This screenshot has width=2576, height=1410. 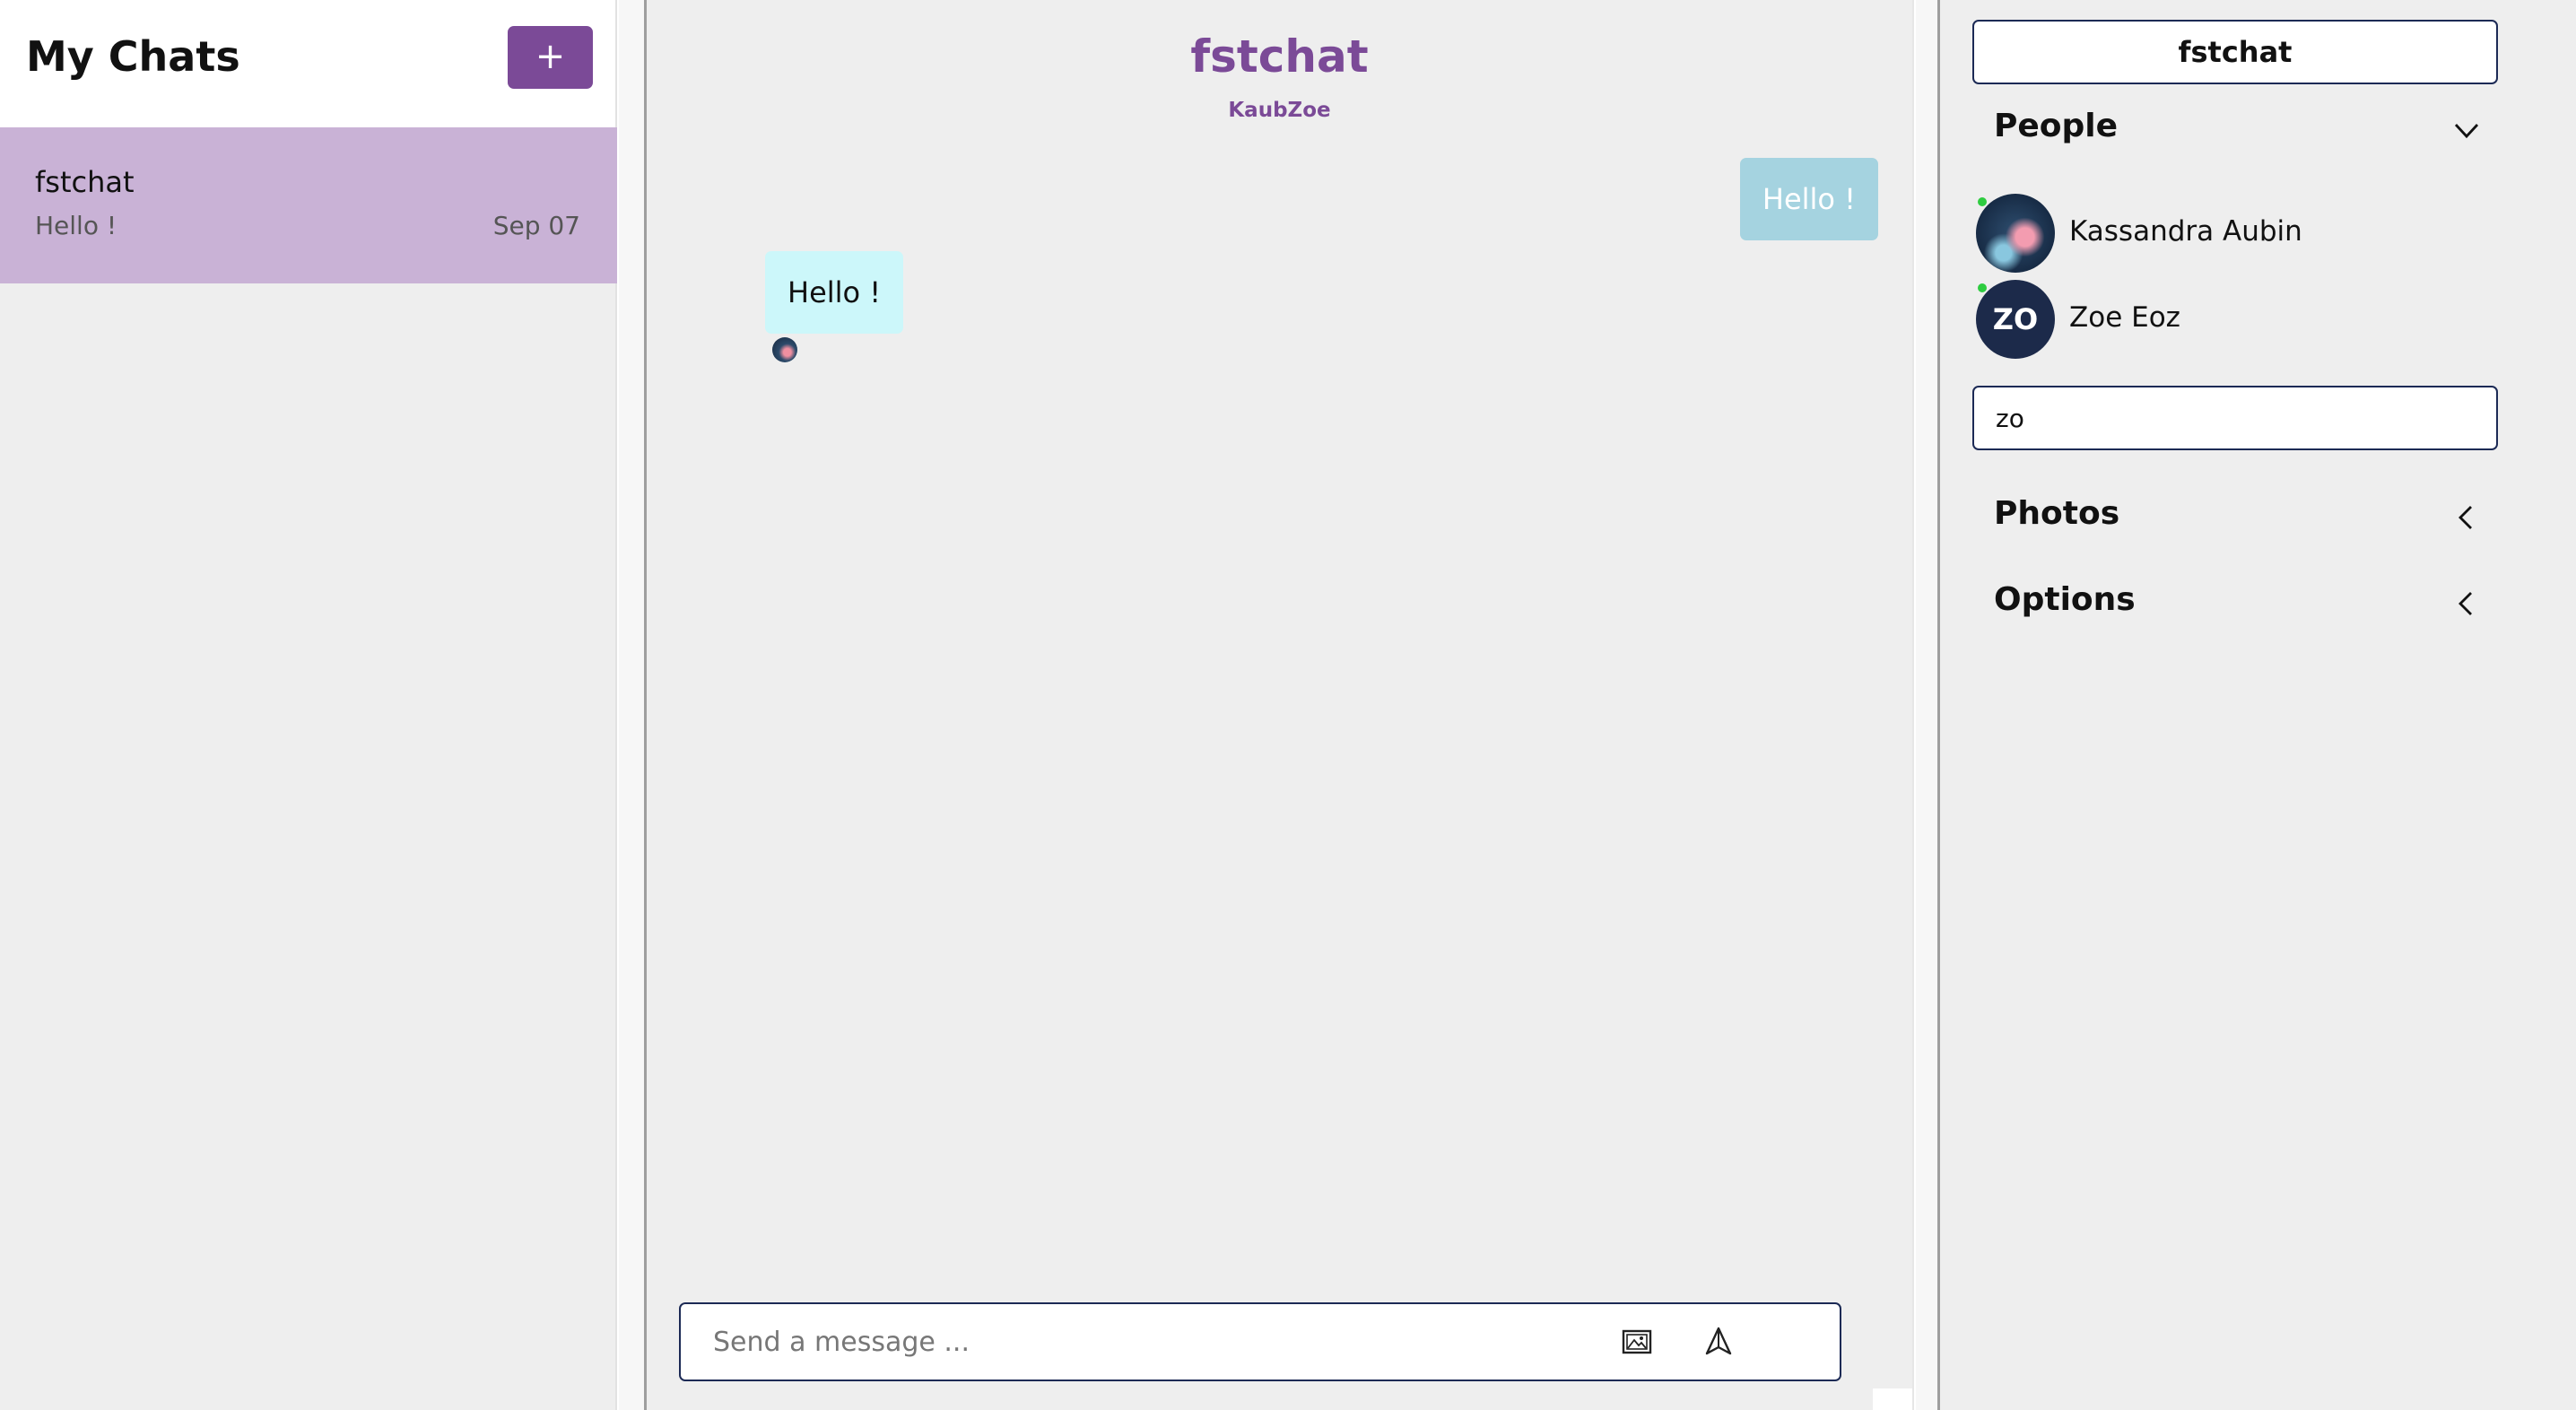 I want to click on chat-card-title: fstchat, so click(x=85, y=182).